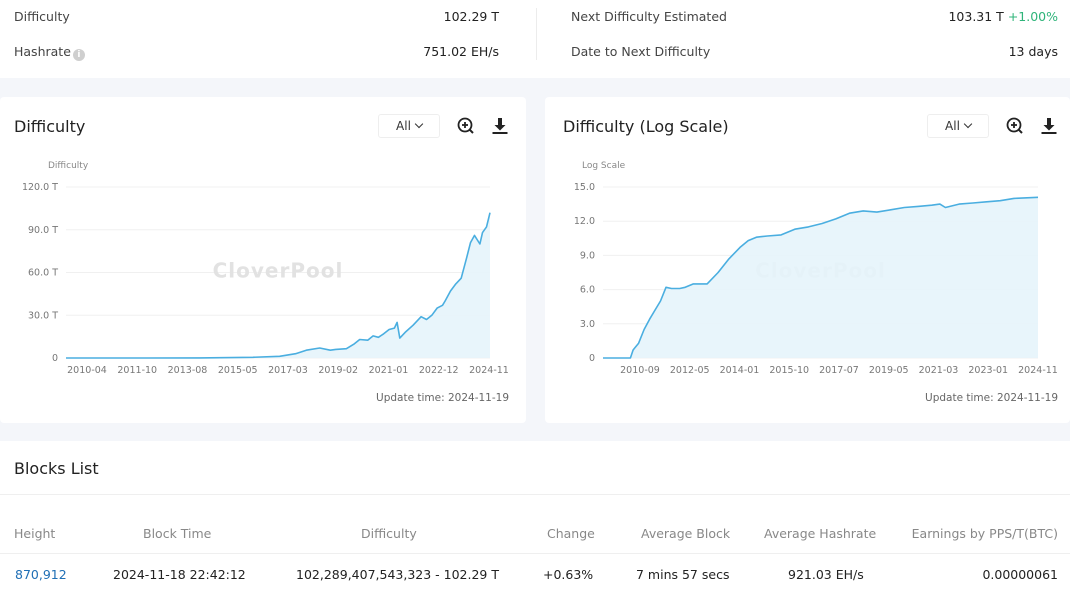 The image size is (1070, 592). What do you see at coordinates (587, 255) in the screenshot?
I see `y-tick-label: 9.0` at bounding box center [587, 255].